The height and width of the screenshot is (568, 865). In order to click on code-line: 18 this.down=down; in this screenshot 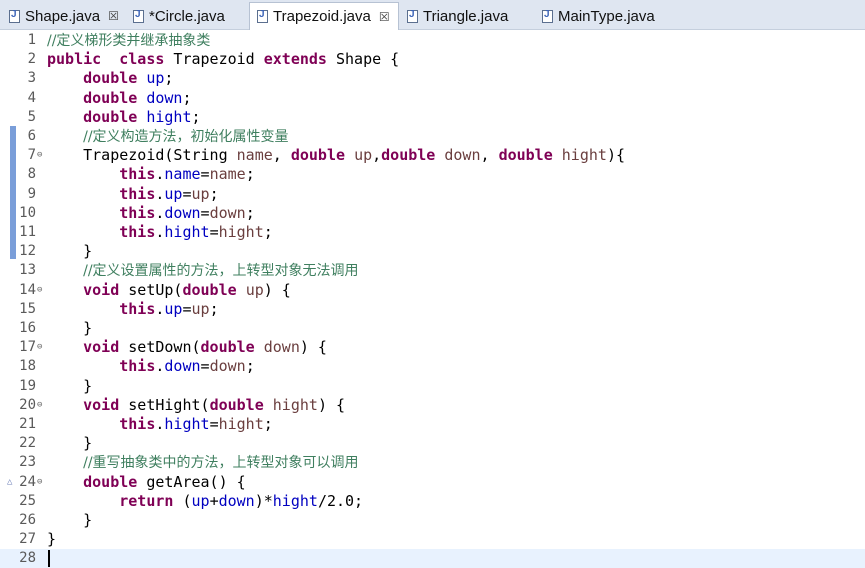, I will do `click(432, 366)`.